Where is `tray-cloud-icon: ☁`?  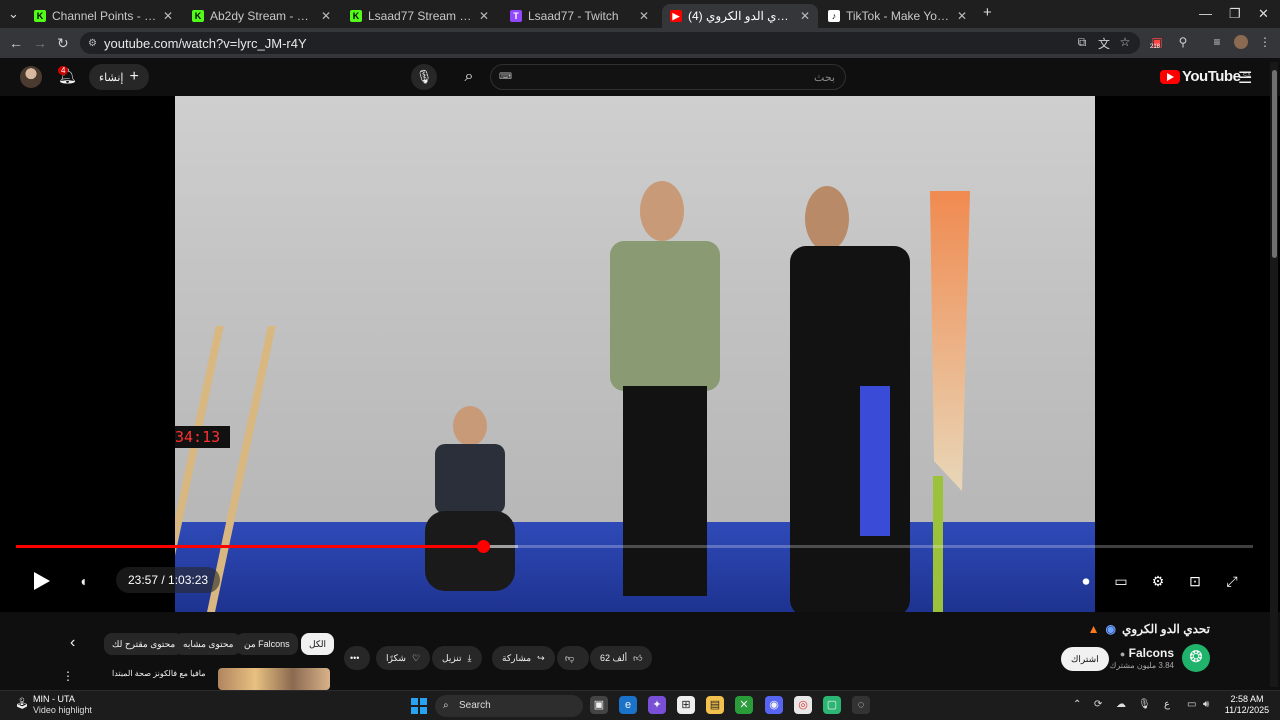 tray-cloud-icon: ☁ is located at coordinates (1121, 704).